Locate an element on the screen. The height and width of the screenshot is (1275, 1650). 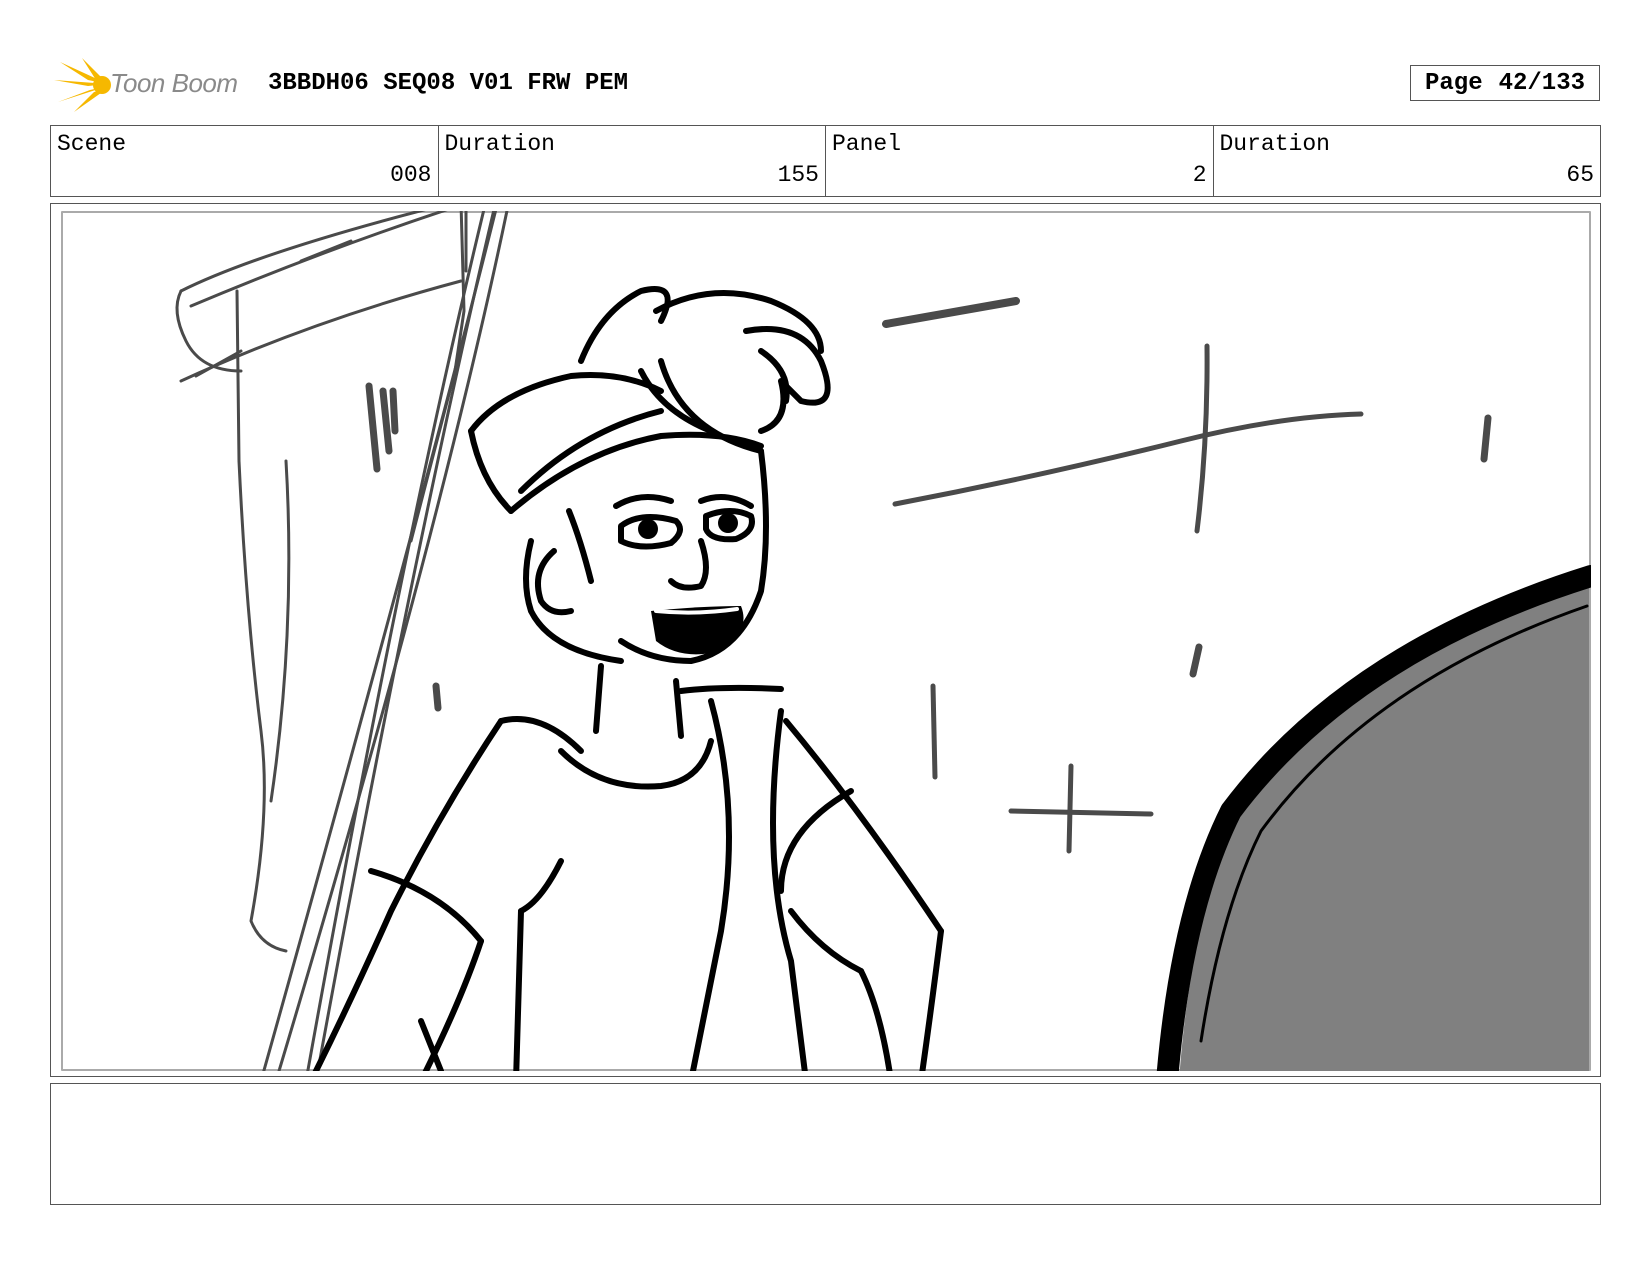
page-number: 42/133 is located at coordinates (1542, 83).